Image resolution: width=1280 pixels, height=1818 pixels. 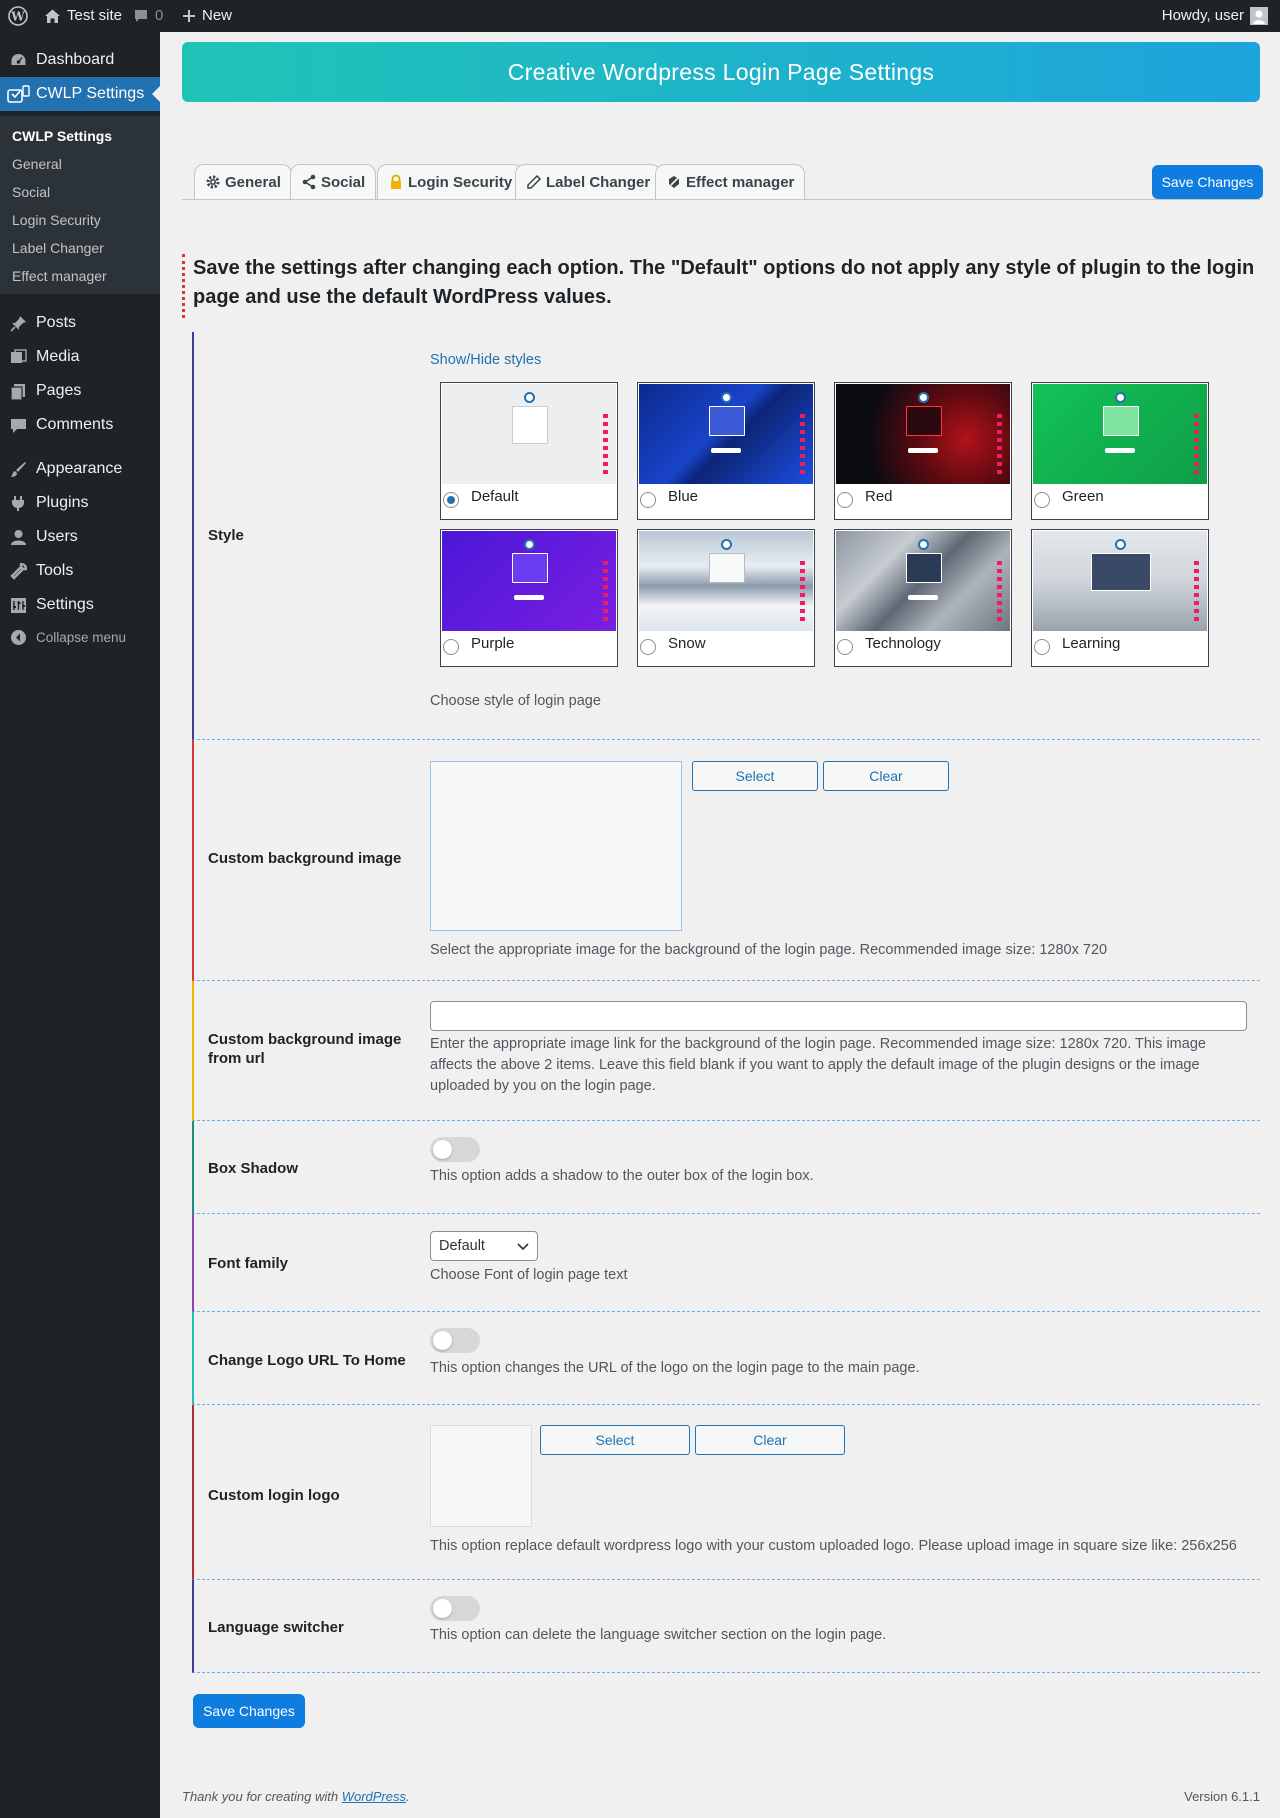 I want to click on sidebar-item-appearance: Appearance, so click(x=80, y=469).